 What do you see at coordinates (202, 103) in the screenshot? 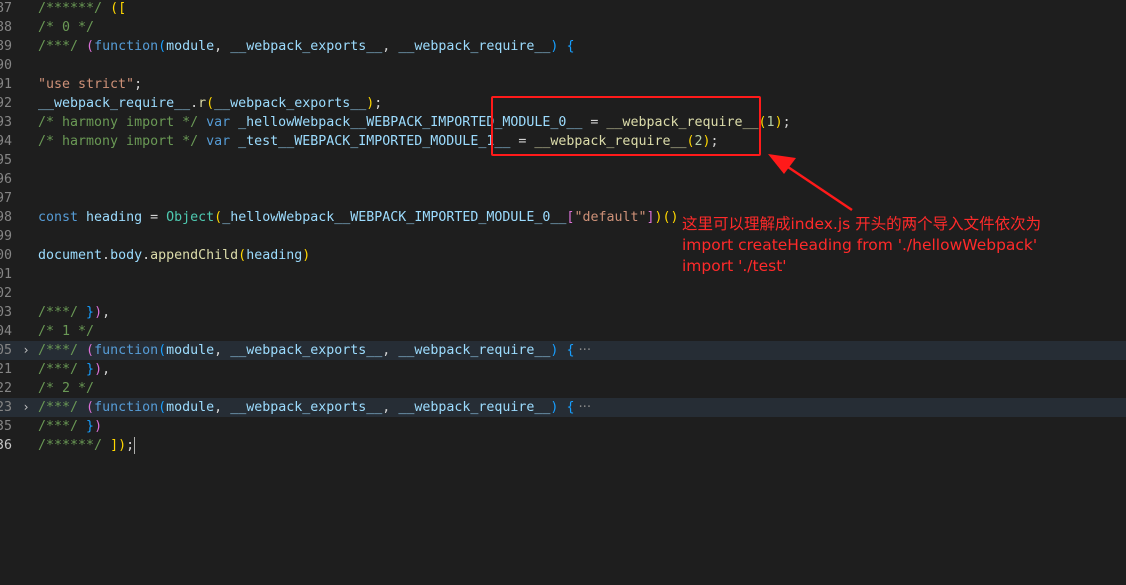
I see `code-token: r` at bounding box center [202, 103].